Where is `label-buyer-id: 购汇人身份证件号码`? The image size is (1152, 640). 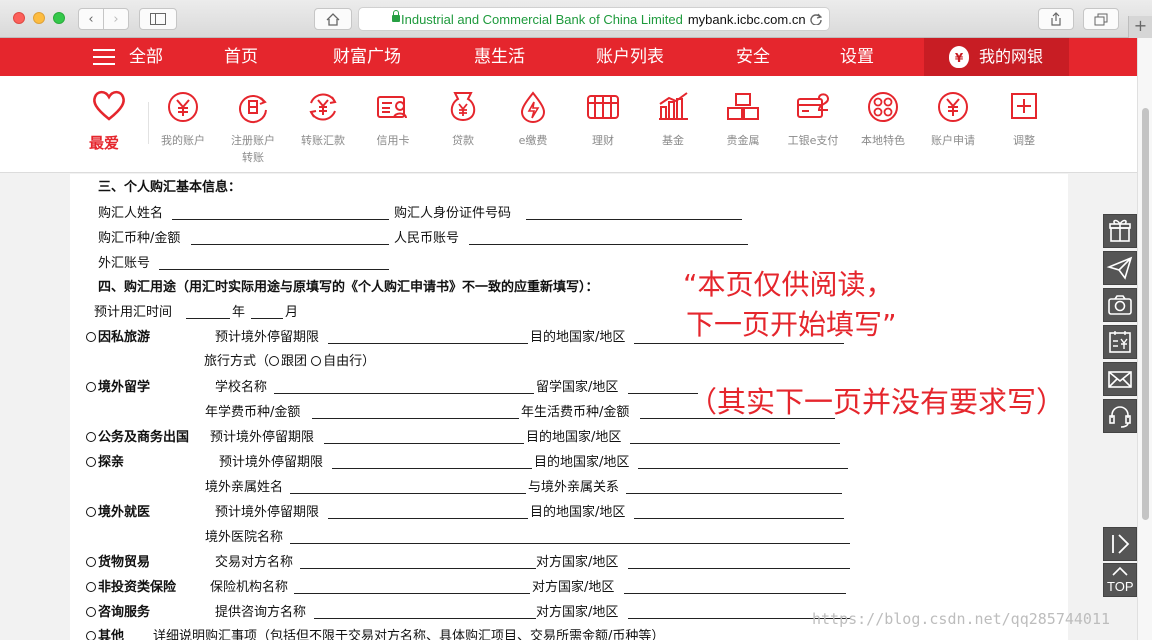
label-buyer-id: 购汇人身份证件号码 is located at coordinates (453, 213).